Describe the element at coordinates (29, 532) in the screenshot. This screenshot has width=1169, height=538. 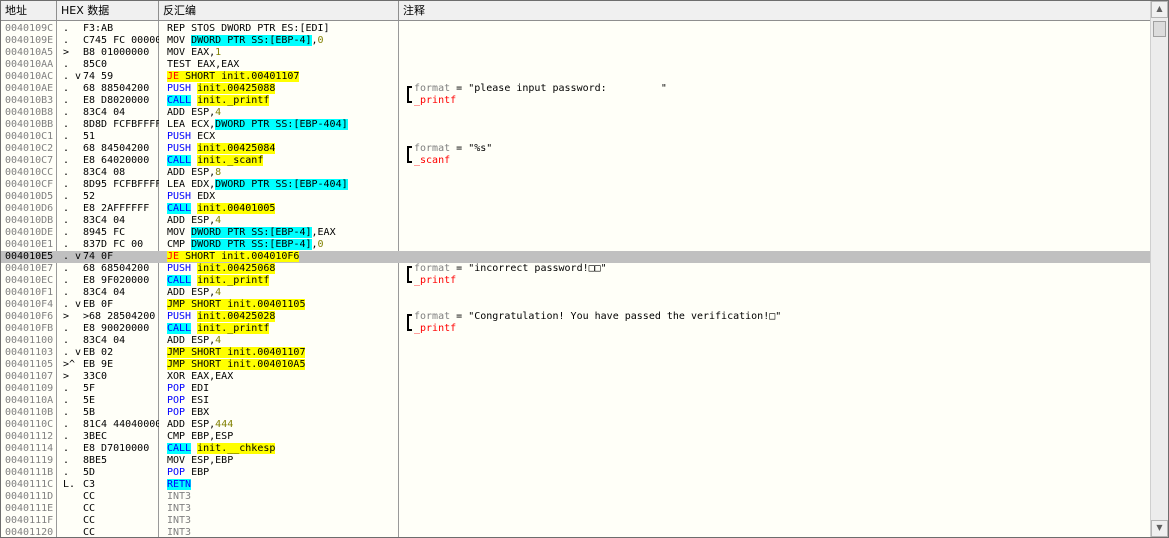
I see `address-cell: 00401120` at that location.